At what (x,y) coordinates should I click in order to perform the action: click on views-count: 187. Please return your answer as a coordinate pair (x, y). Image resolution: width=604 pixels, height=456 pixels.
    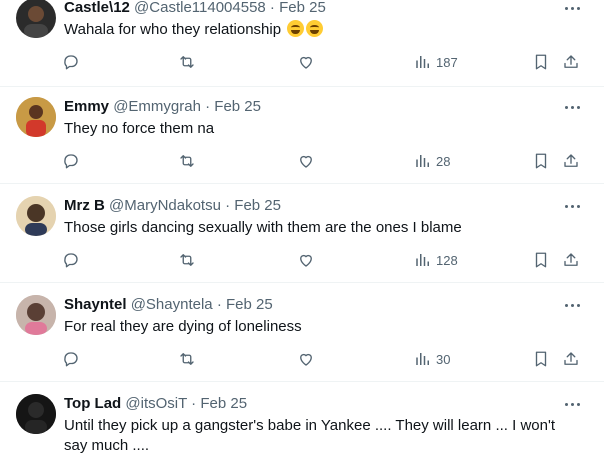
    Looking at the image, I should click on (447, 62).